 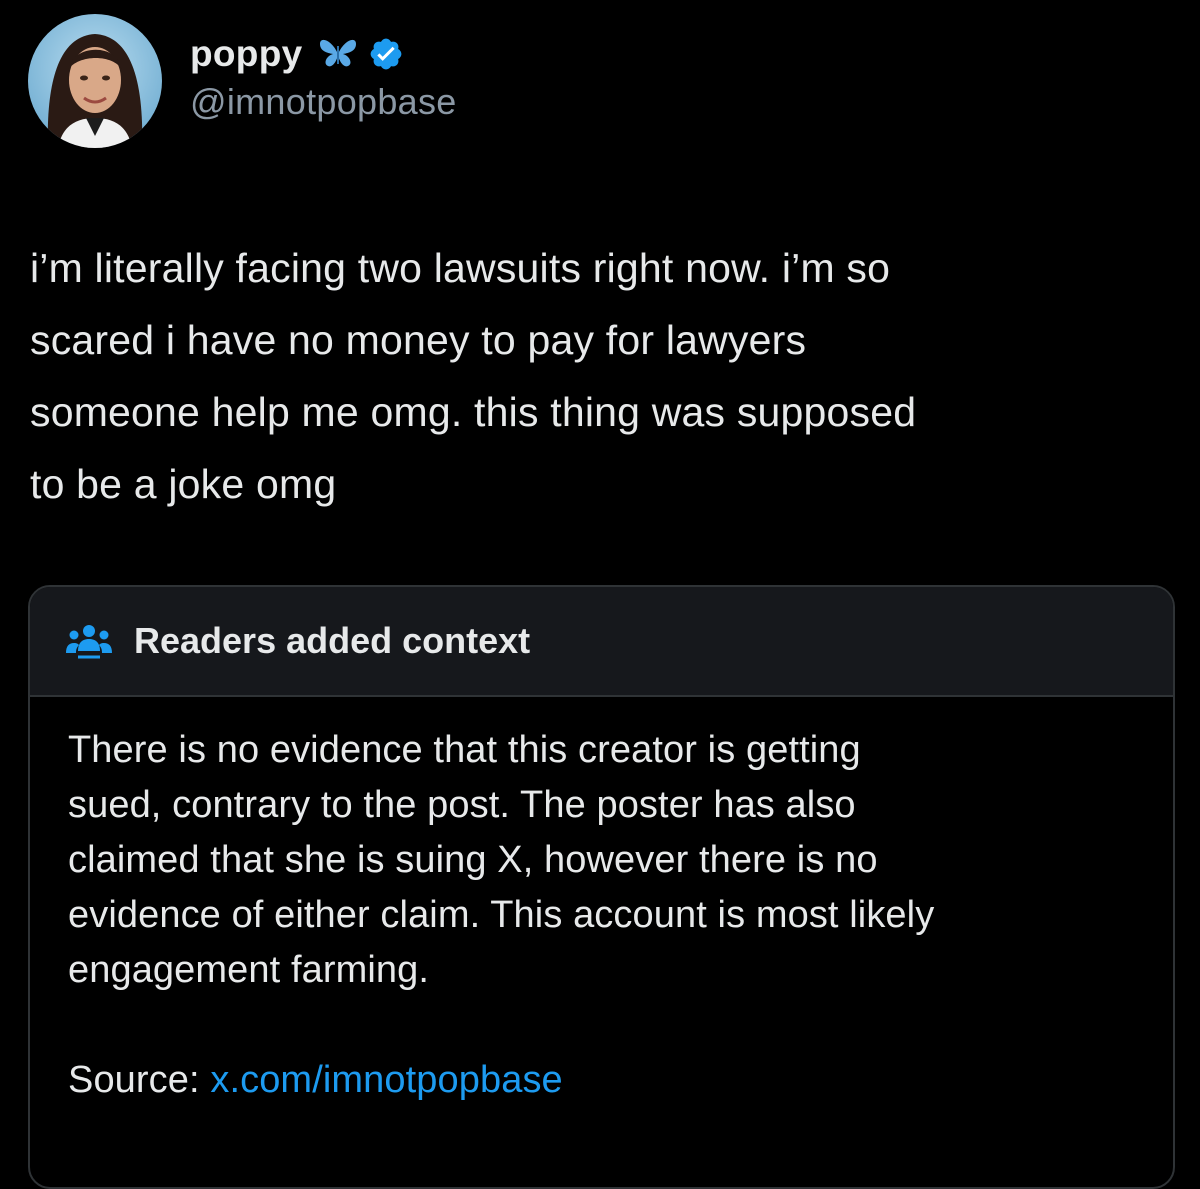 I want to click on community-note-title: Readers added context, so click(x=332, y=640).